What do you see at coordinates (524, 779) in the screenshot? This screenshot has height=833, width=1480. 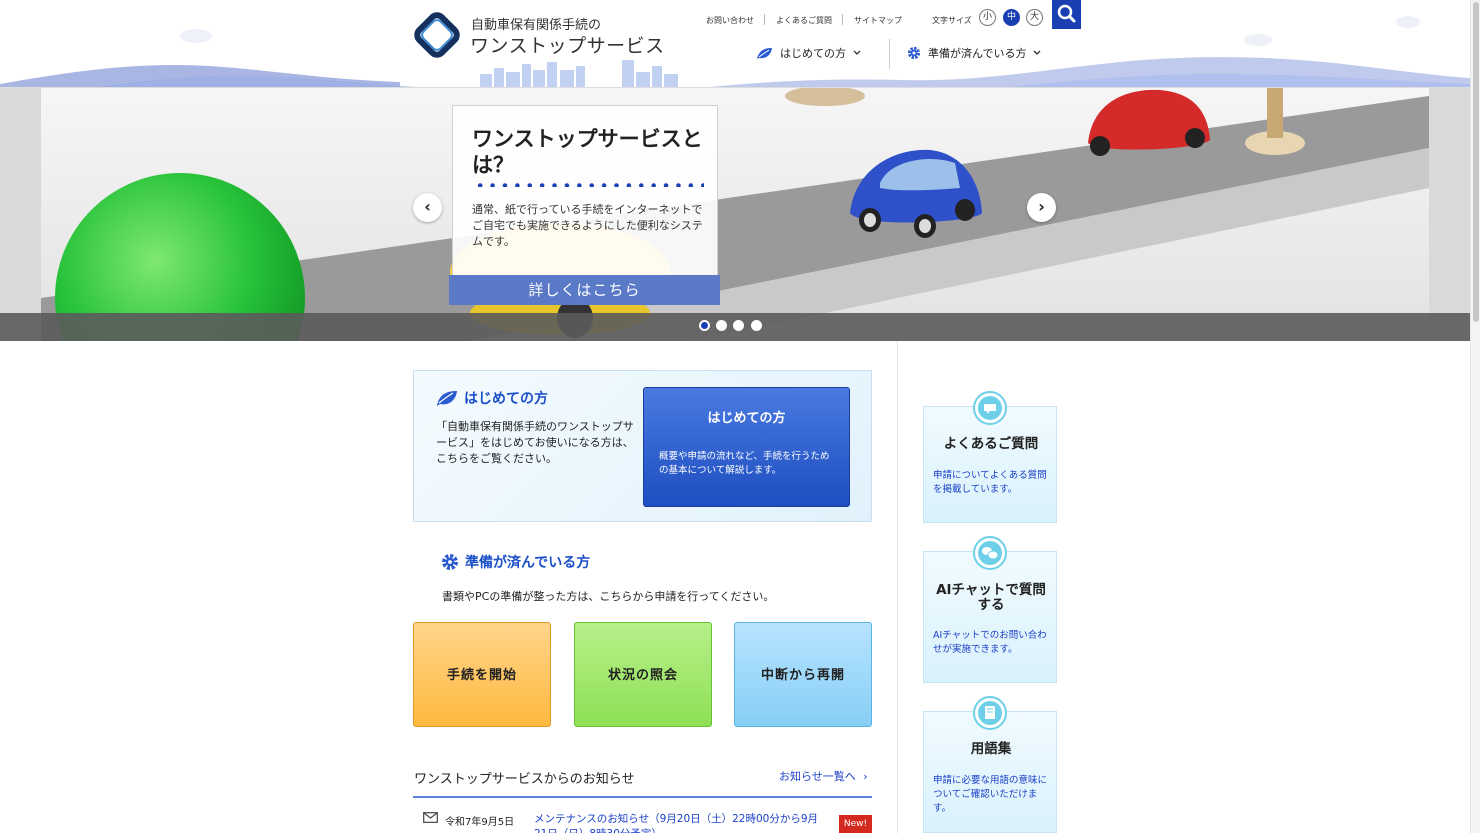 I see `news-heading: ワンストップサービスからのお知らせ` at bounding box center [524, 779].